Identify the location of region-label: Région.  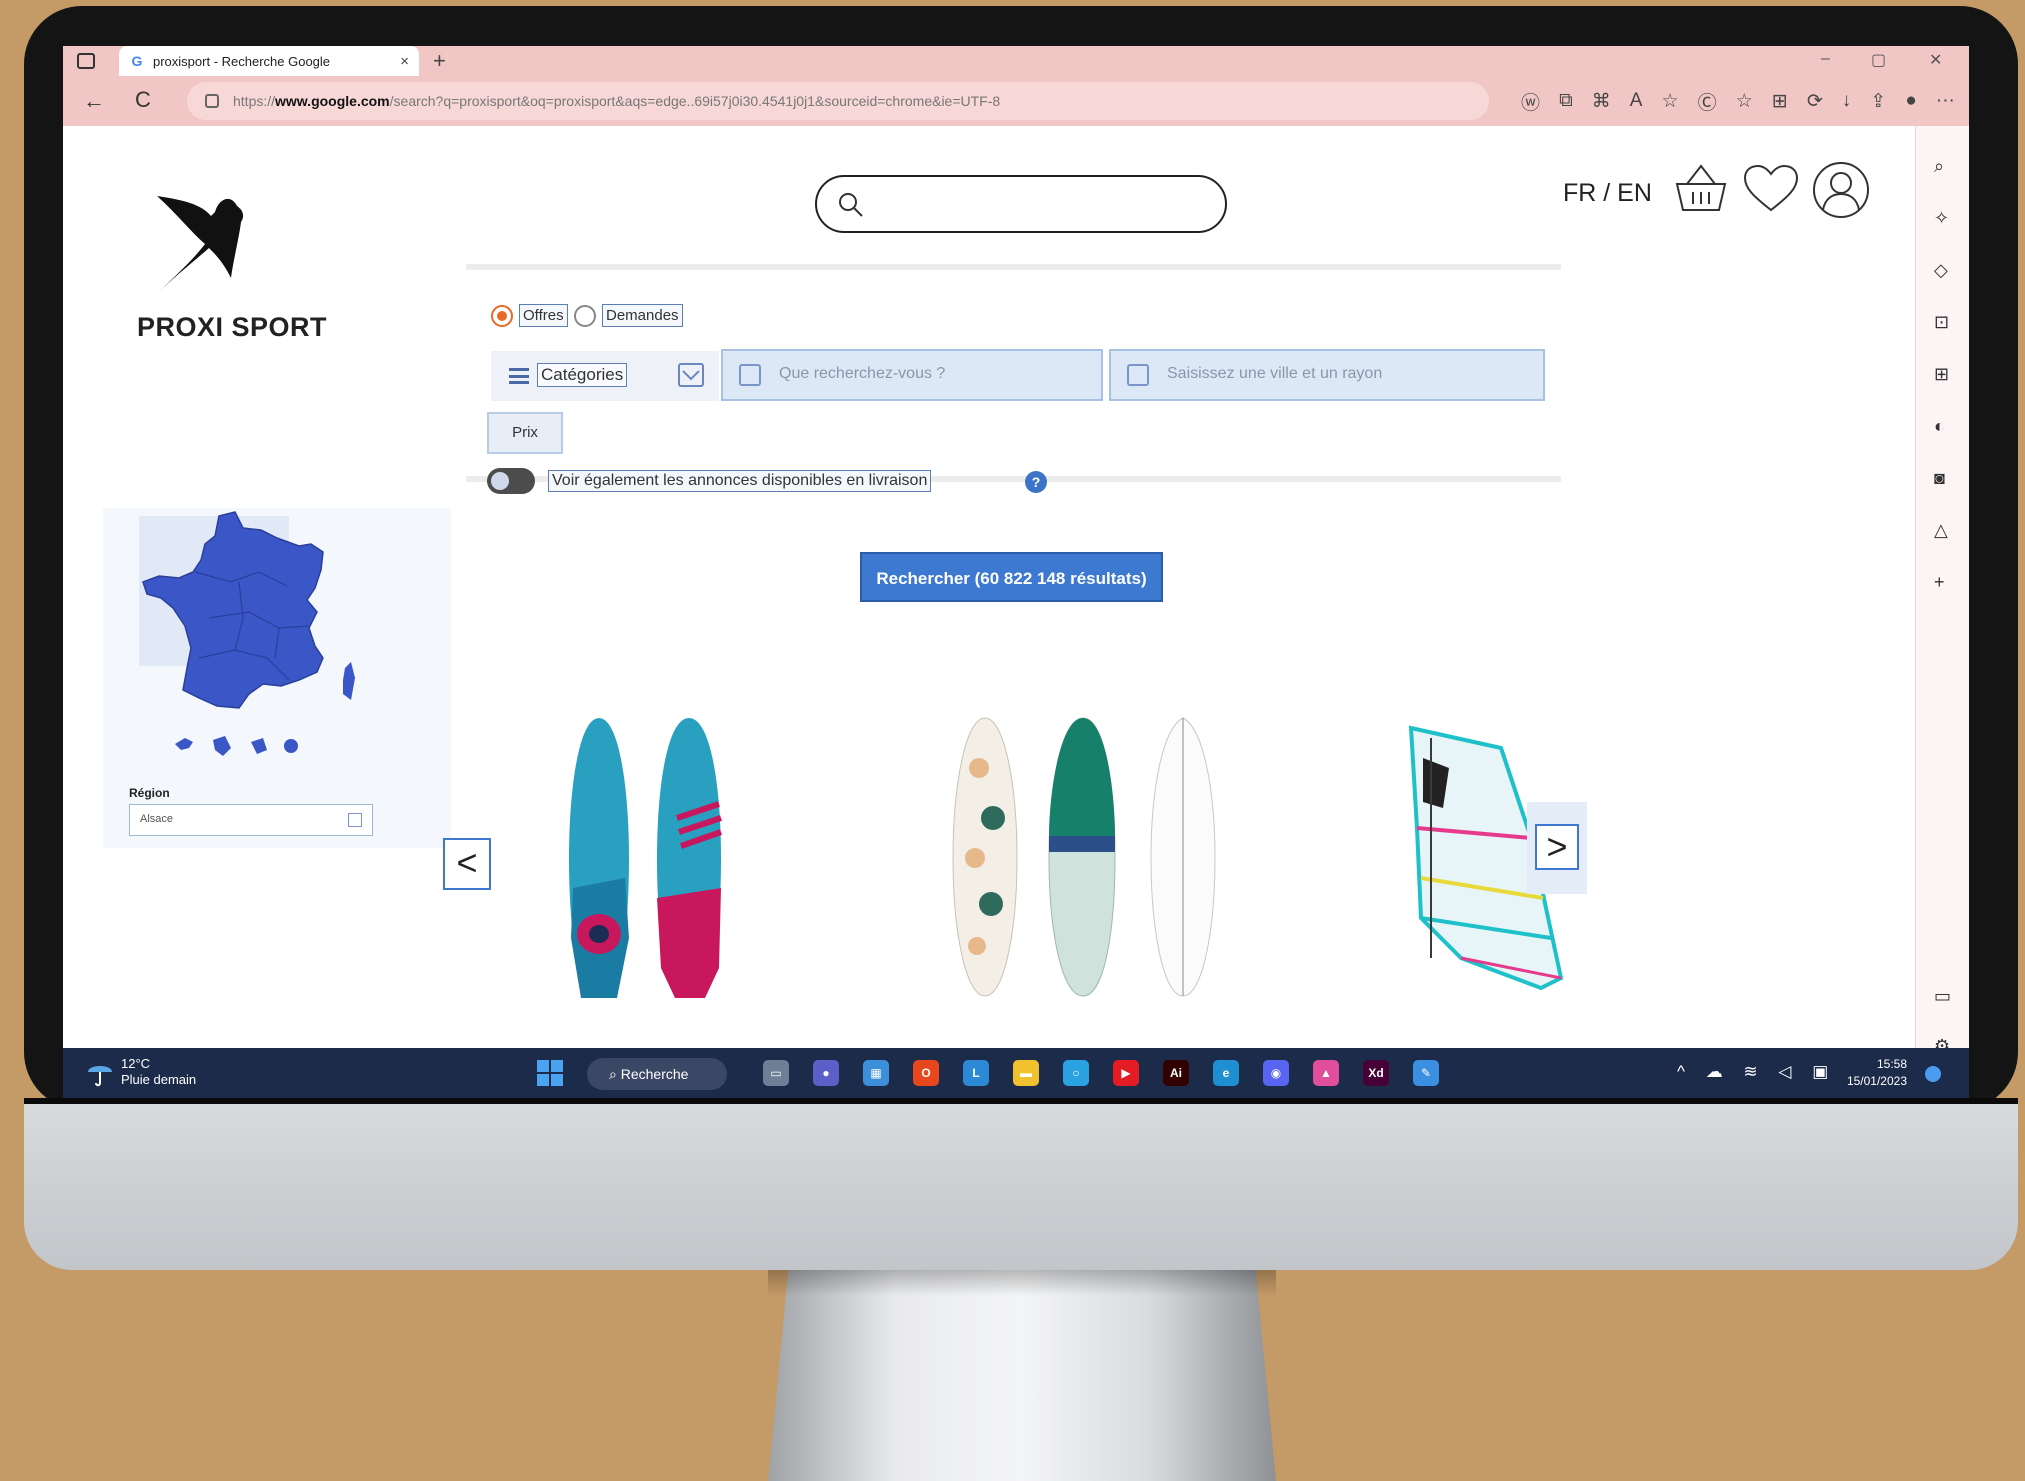
(149, 793).